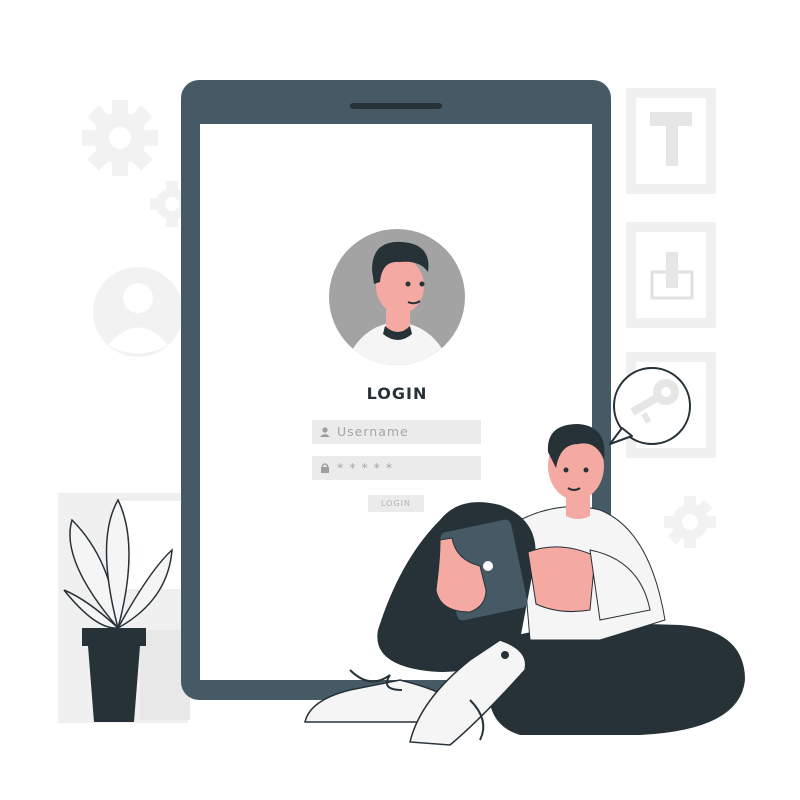 The height and width of the screenshot is (800, 800). What do you see at coordinates (397, 297) in the screenshot?
I see `profile-avatar` at bounding box center [397, 297].